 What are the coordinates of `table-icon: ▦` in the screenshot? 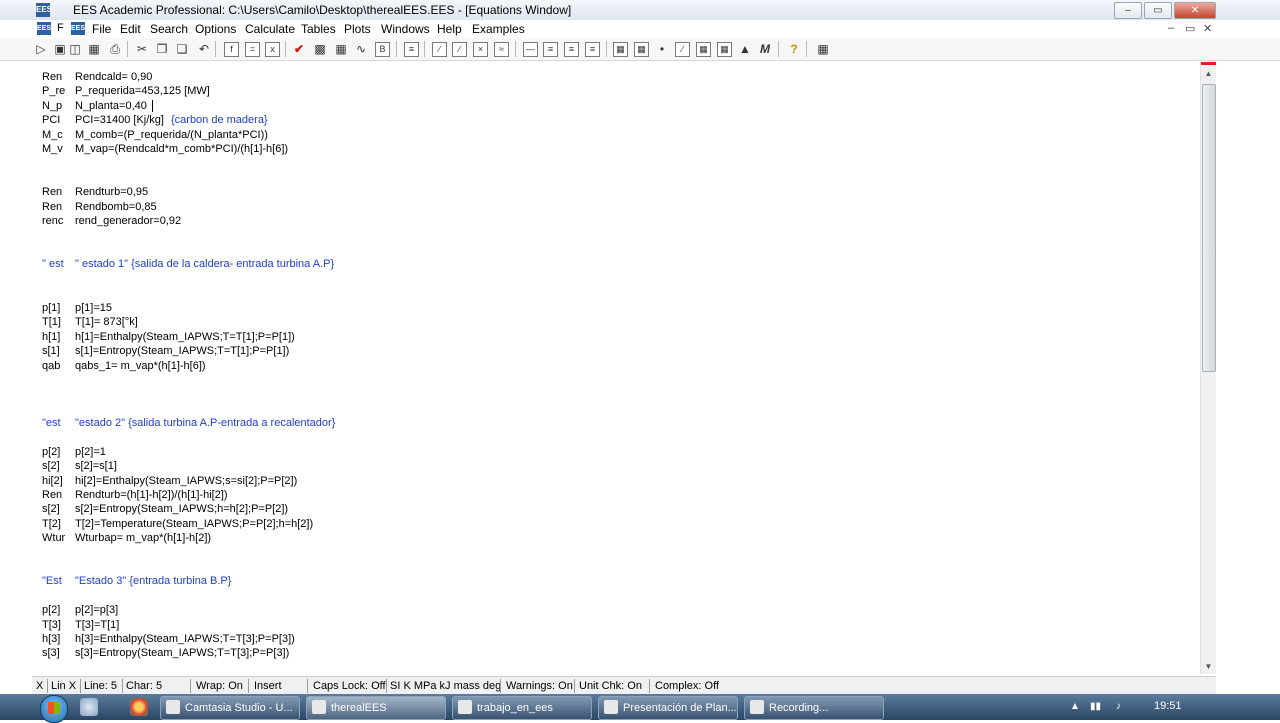 It's located at (641, 49).